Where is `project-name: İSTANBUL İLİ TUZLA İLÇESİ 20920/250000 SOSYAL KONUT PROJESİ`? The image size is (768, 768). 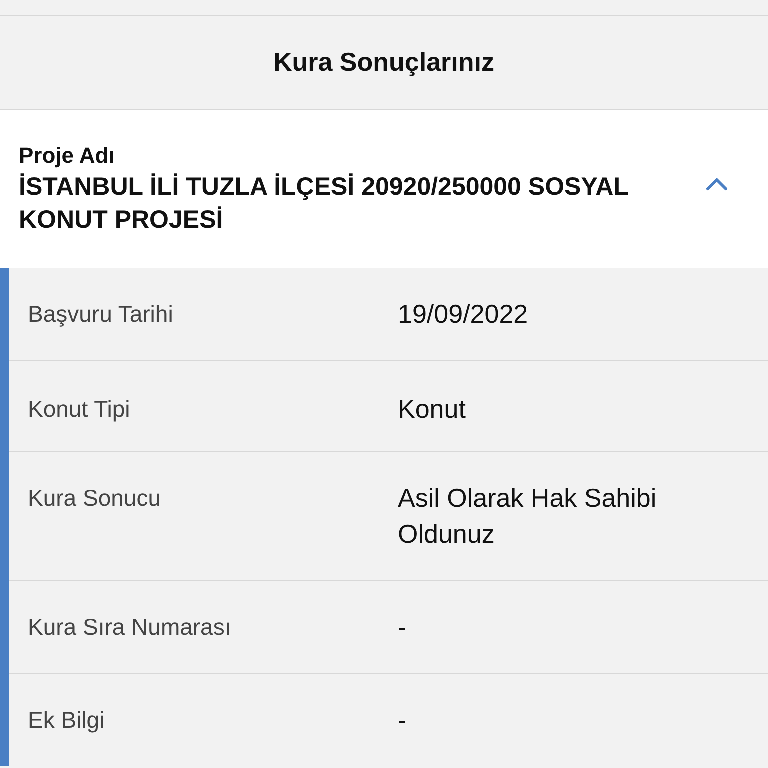
project-name: İSTANBUL İLİ TUZLA İLÇESİ 20920/250000 SOSYAL KONUT PROJESİ is located at coordinates (324, 204).